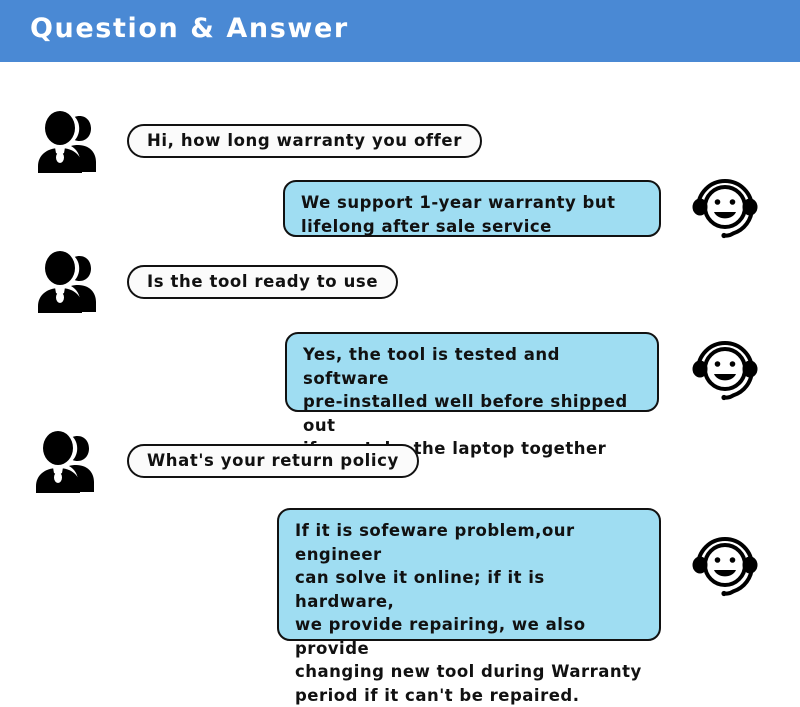 This screenshot has height=707, width=800. I want to click on page-title: Question & Answer, so click(189, 28).